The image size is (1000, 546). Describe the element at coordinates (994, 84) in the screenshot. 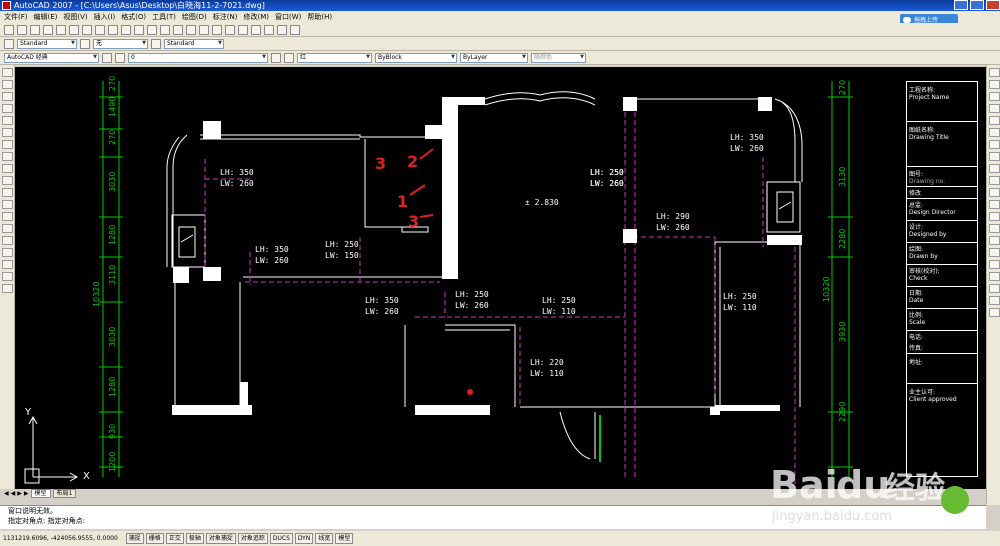

I see `copy-object-icon` at that location.